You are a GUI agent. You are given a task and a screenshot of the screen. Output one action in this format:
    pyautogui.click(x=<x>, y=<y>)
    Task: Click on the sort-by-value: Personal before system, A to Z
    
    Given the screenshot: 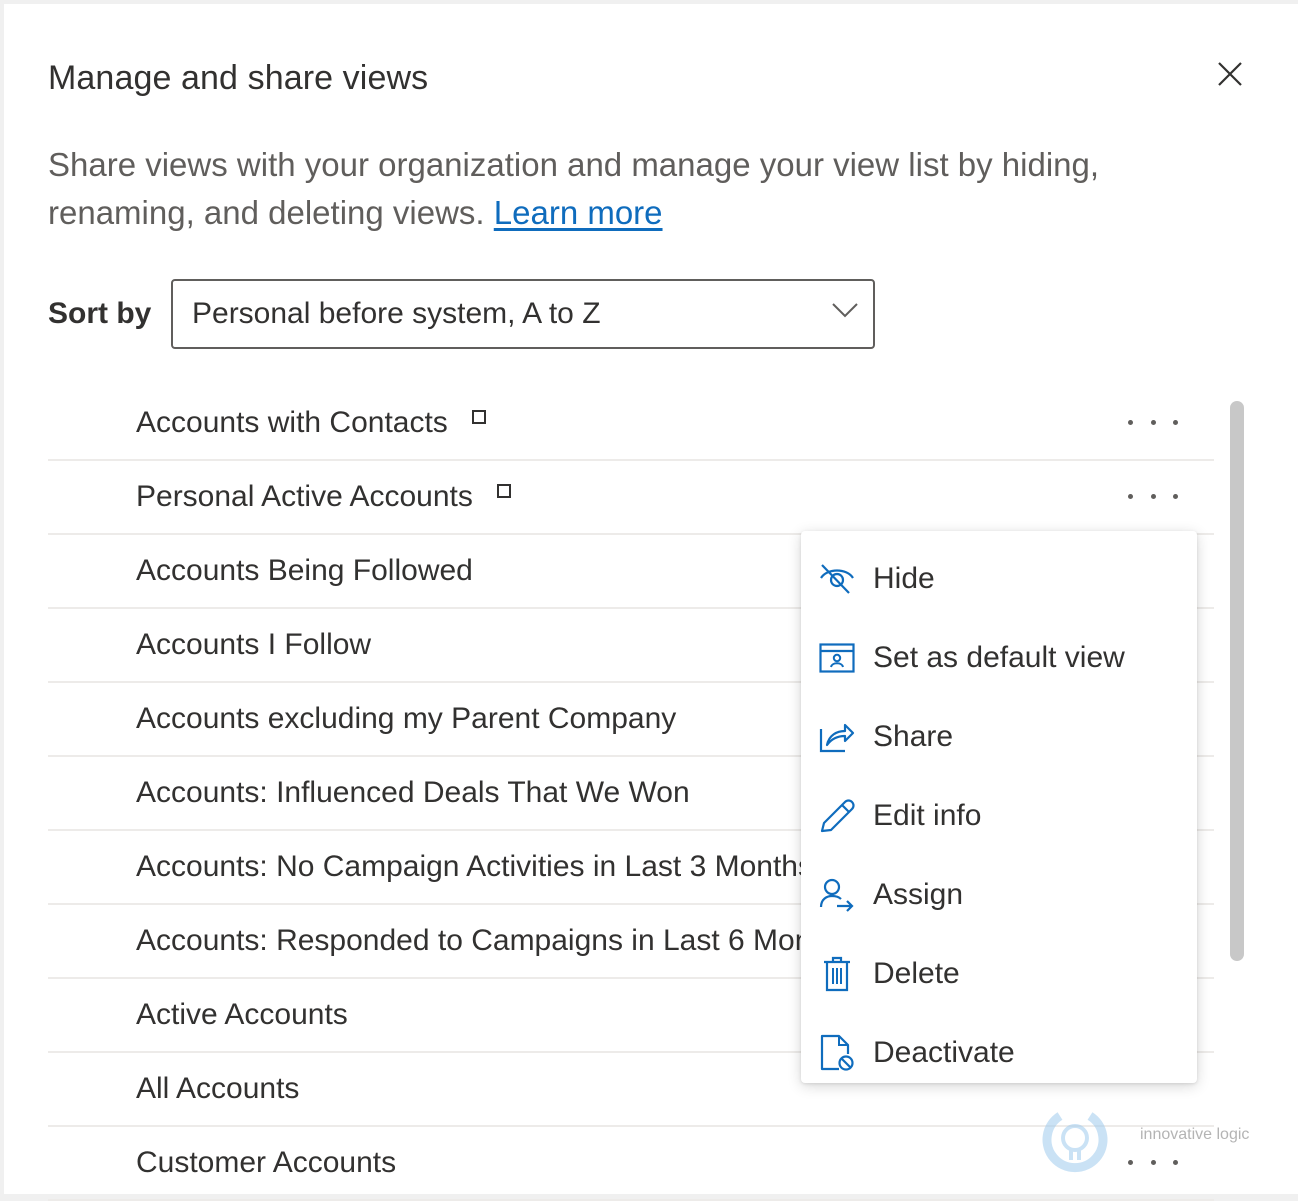 What is the action you would take?
    pyautogui.click(x=396, y=313)
    